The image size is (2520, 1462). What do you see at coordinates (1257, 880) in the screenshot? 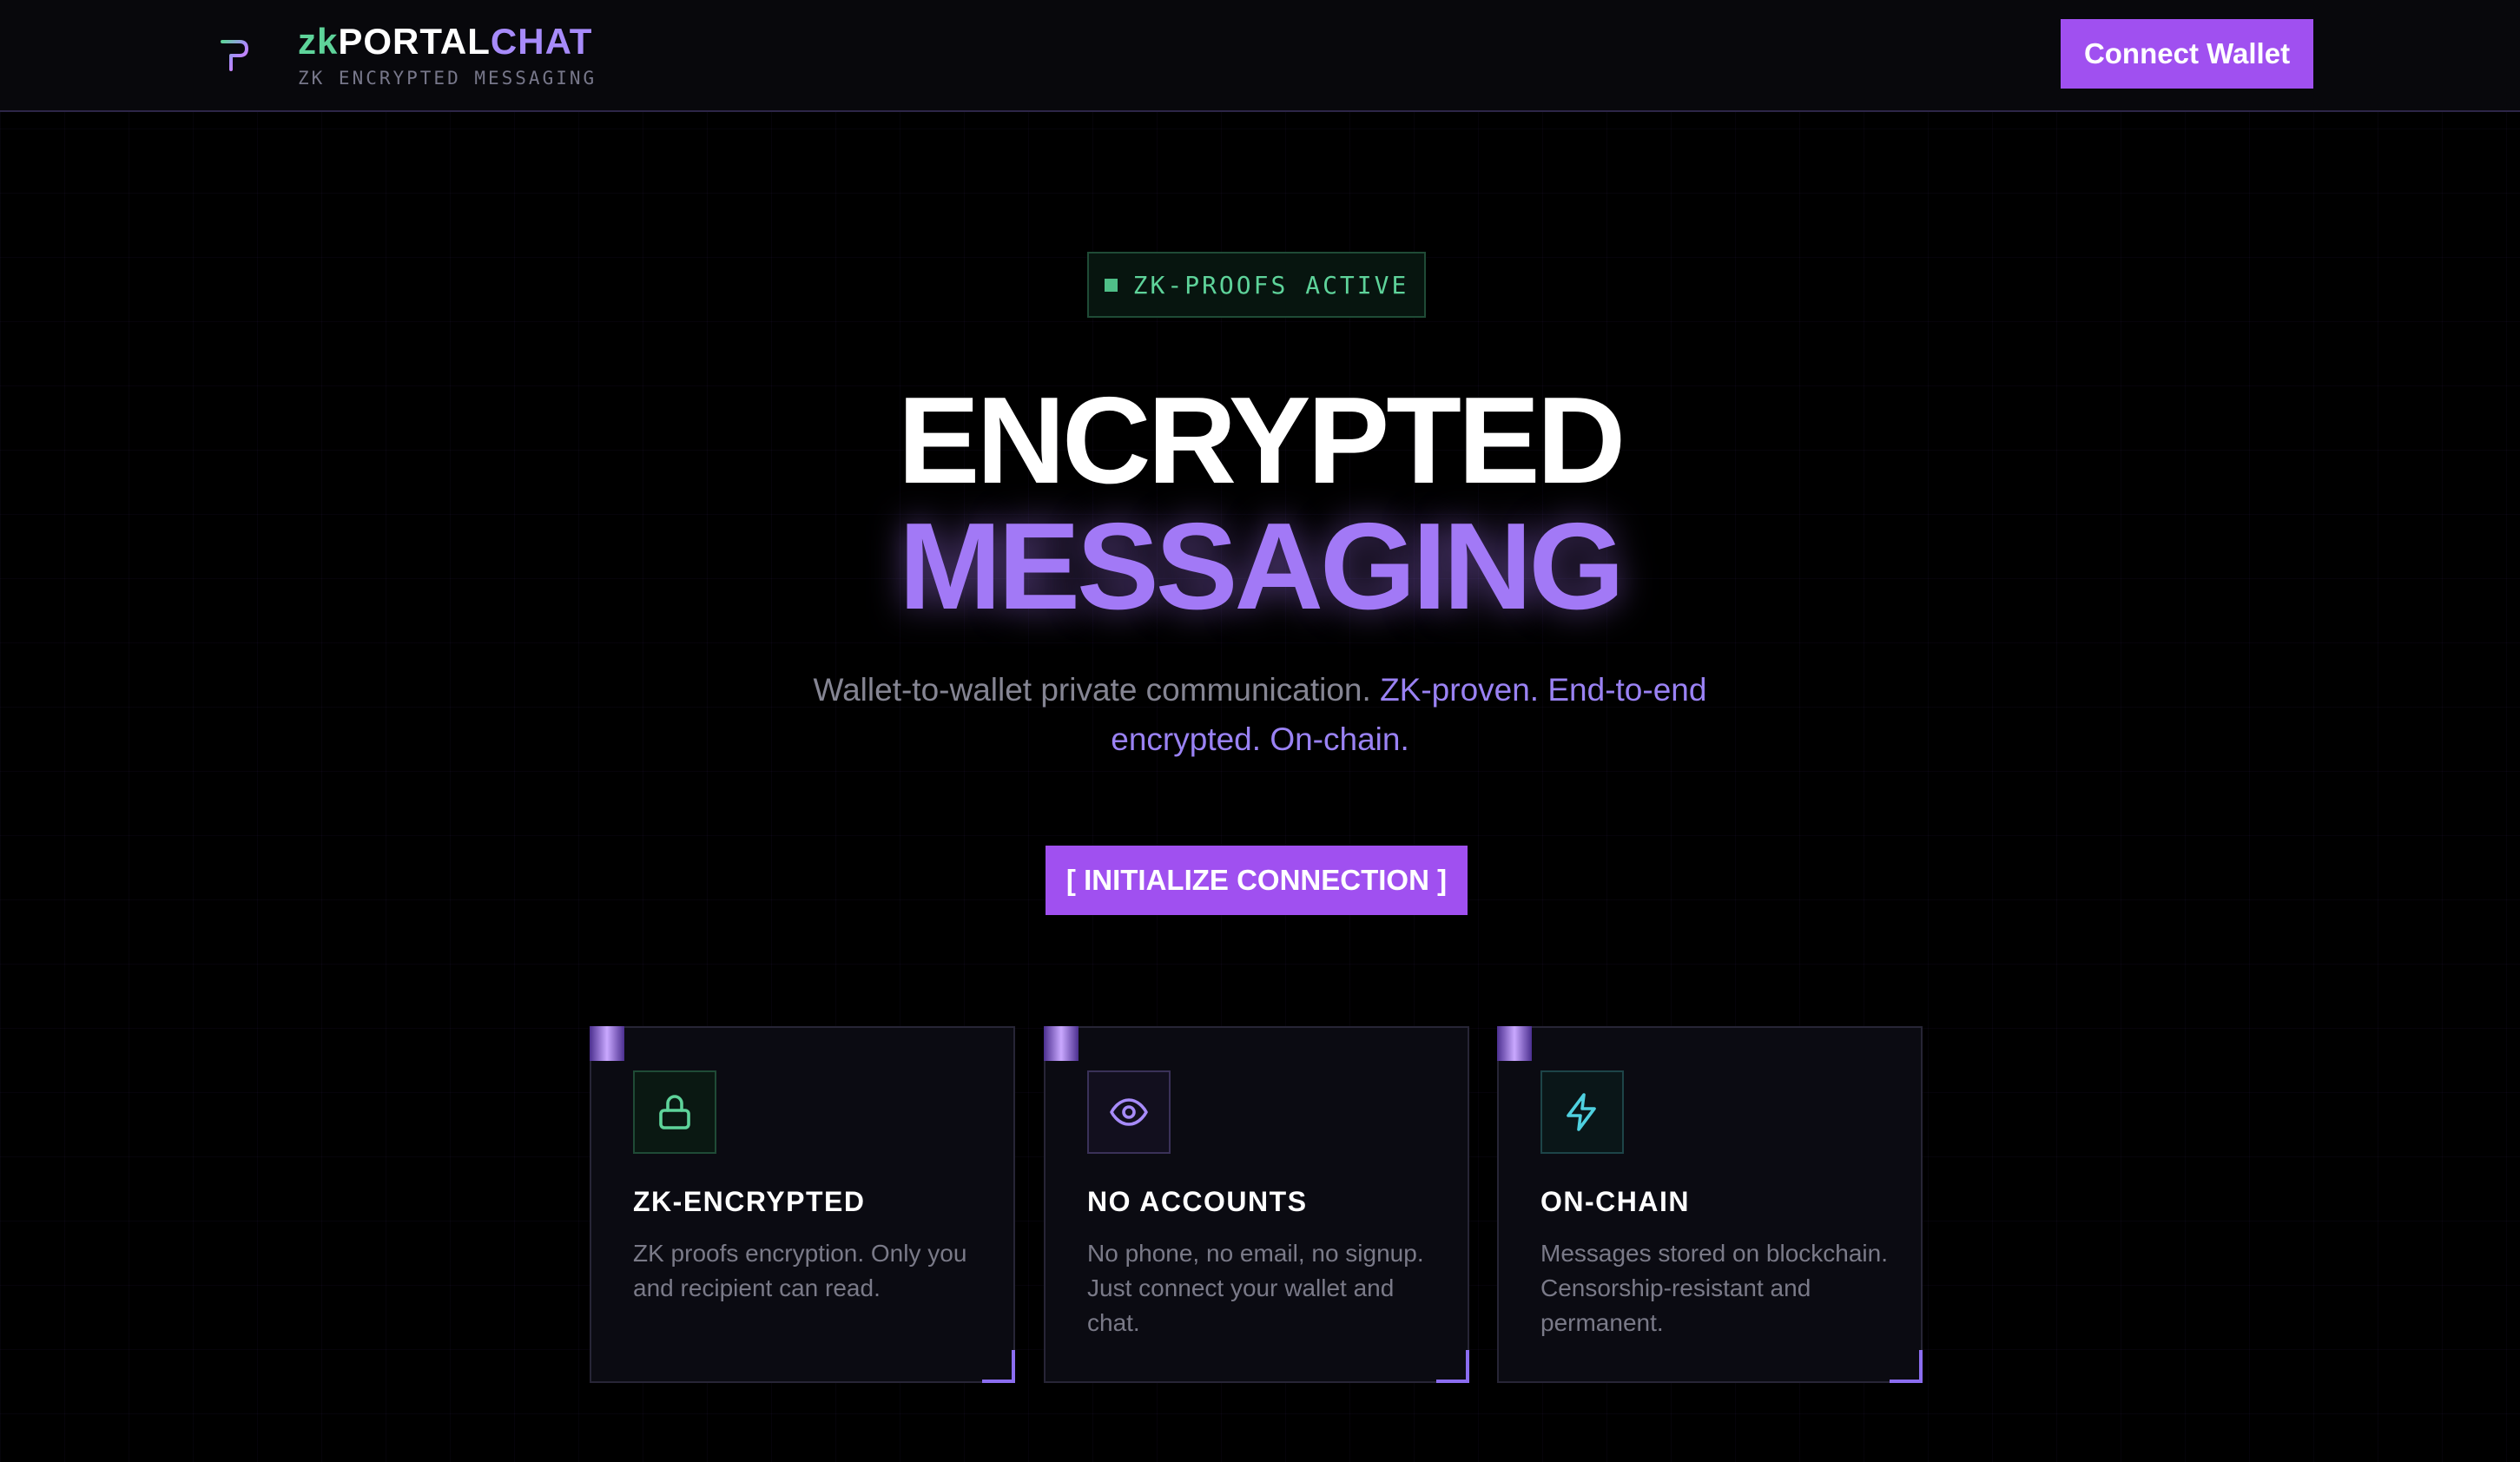
I see `initialize-connection-button: [ INITIALIZE CONNECTION ]` at bounding box center [1257, 880].